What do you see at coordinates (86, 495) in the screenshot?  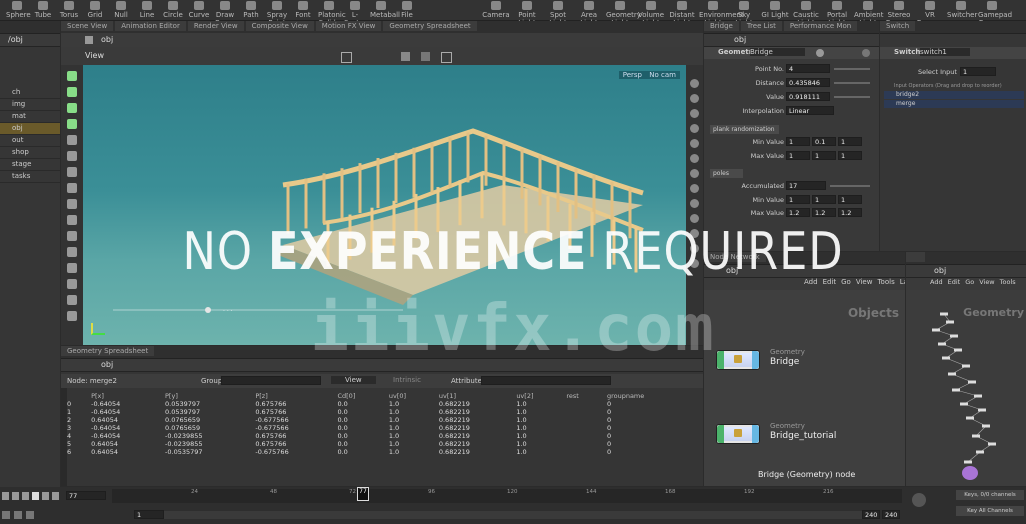 I see `frame-field: 77` at bounding box center [86, 495].